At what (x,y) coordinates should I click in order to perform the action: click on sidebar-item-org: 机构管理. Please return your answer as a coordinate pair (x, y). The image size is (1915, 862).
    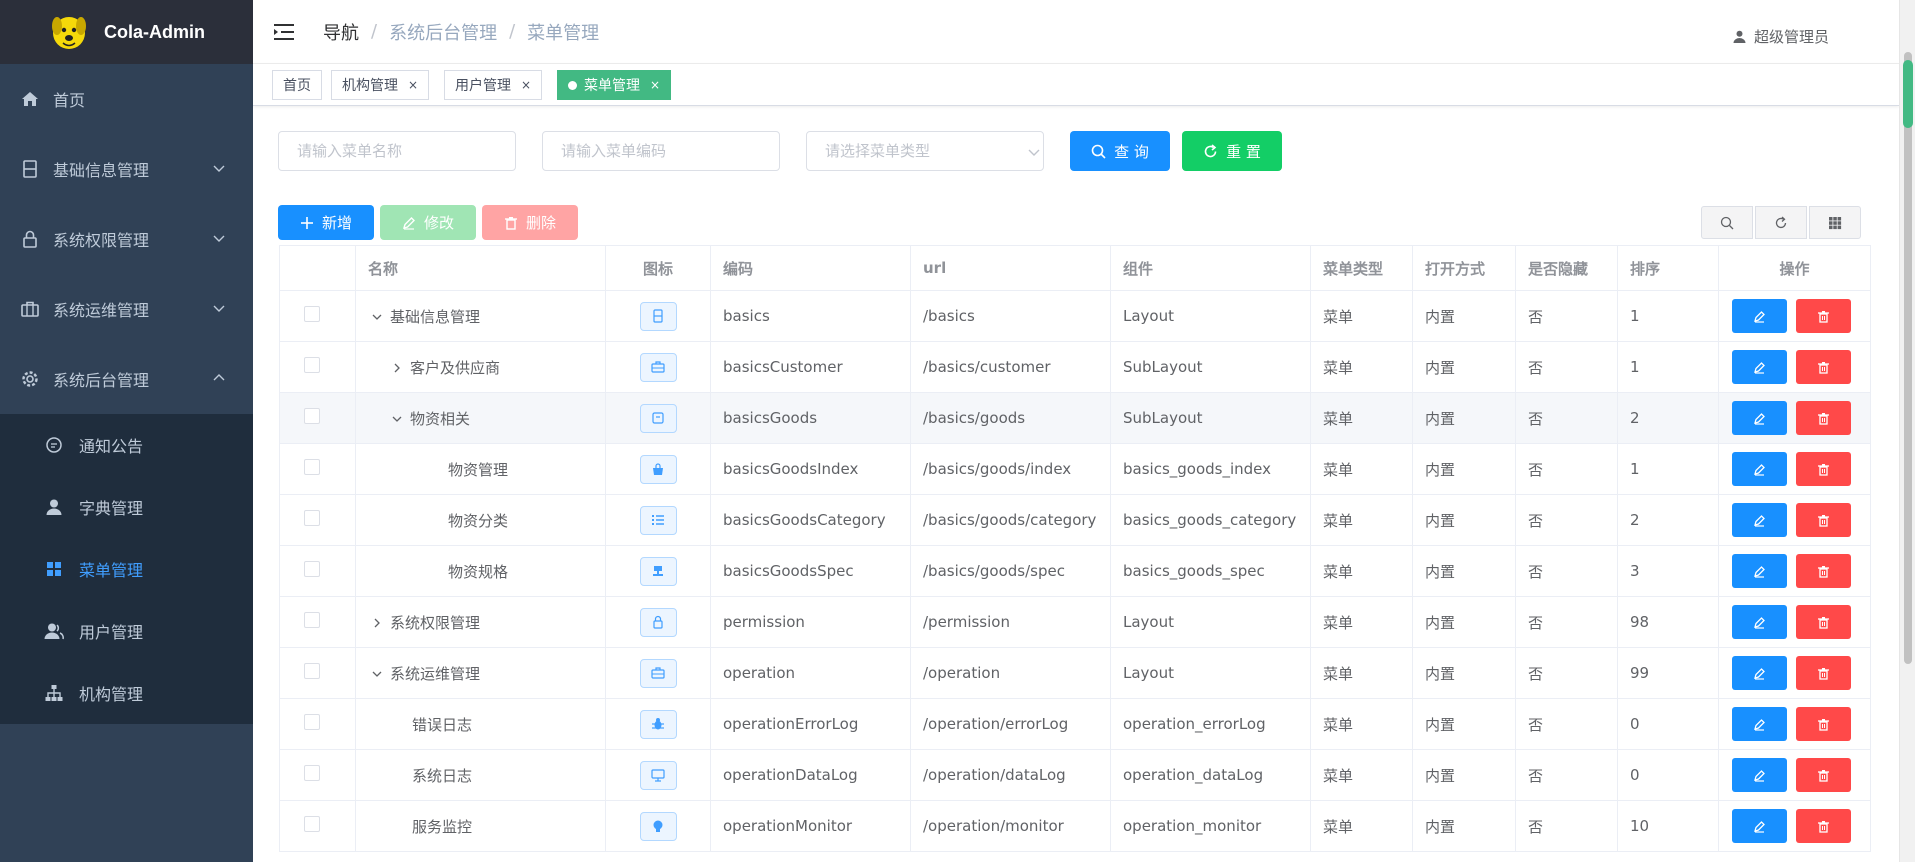
    Looking at the image, I should click on (126, 693).